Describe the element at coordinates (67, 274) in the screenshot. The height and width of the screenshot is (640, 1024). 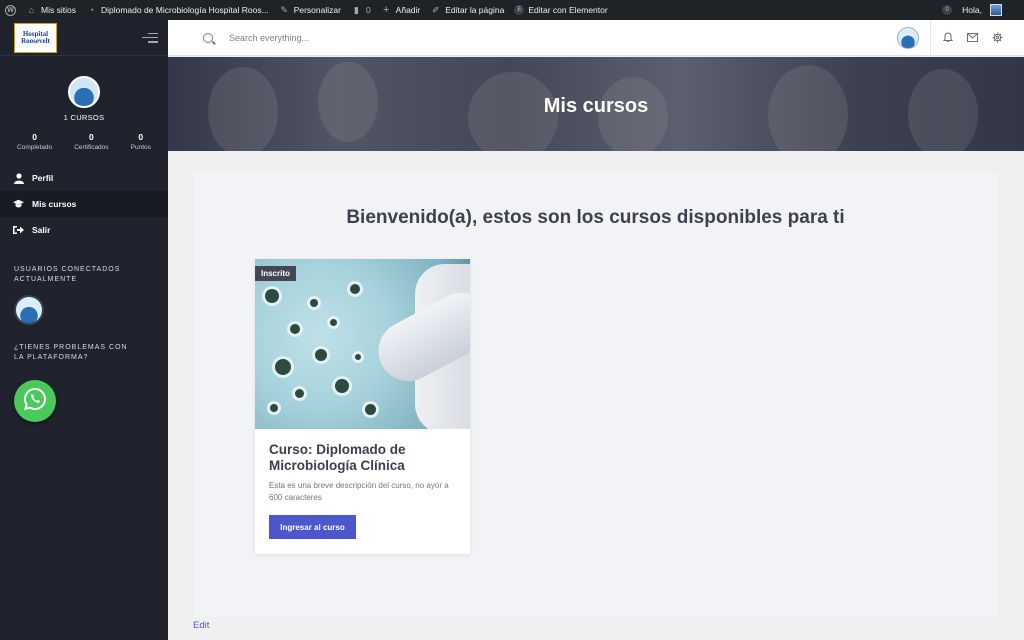
I see `online-users-title: USUARIOS CONECTADOS ACTUALMENTE` at that location.